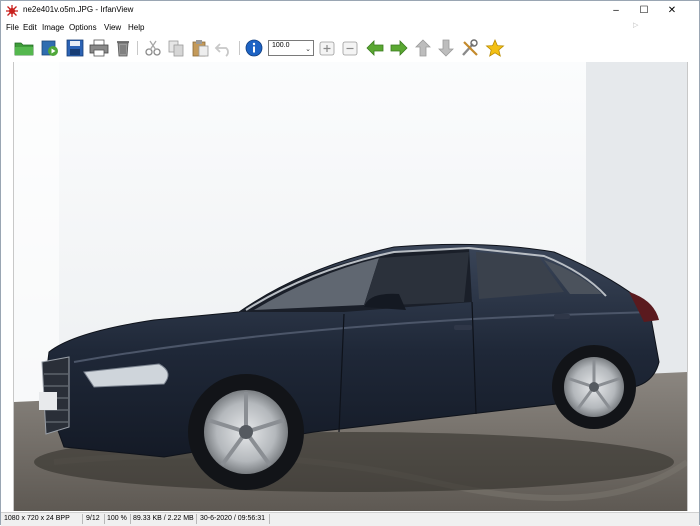 This screenshot has width=700, height=526. Describe the element at coordinates (93, 518) in the screenshot. I see `status-index: 9/12` at that location.